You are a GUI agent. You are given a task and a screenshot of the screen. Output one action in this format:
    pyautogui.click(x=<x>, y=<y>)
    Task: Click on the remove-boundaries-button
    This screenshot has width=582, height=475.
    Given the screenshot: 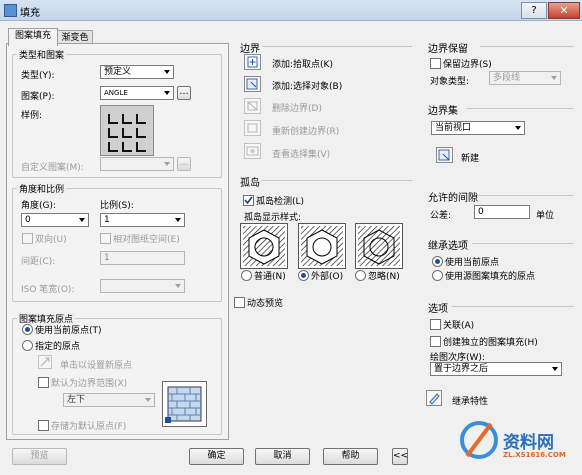 What is the action you would take?
    pyautogui.click(x=252, y=106)
    